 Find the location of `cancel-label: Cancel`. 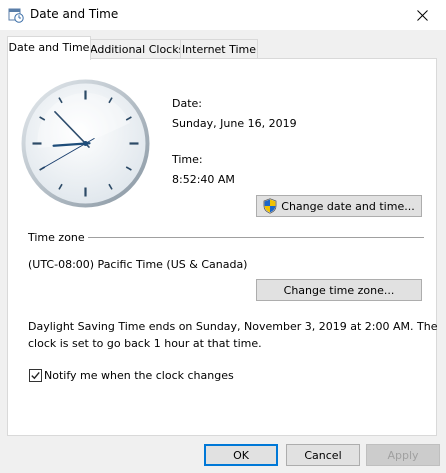

cancel-label: Cancel is located at coordinates (323, 455).